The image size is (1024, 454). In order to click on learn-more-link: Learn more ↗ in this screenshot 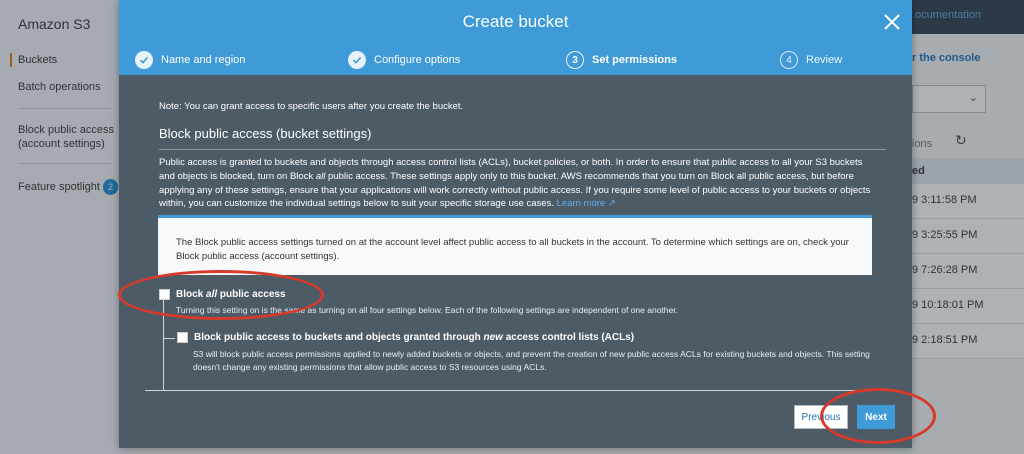, I will do `click(586, 203)`.